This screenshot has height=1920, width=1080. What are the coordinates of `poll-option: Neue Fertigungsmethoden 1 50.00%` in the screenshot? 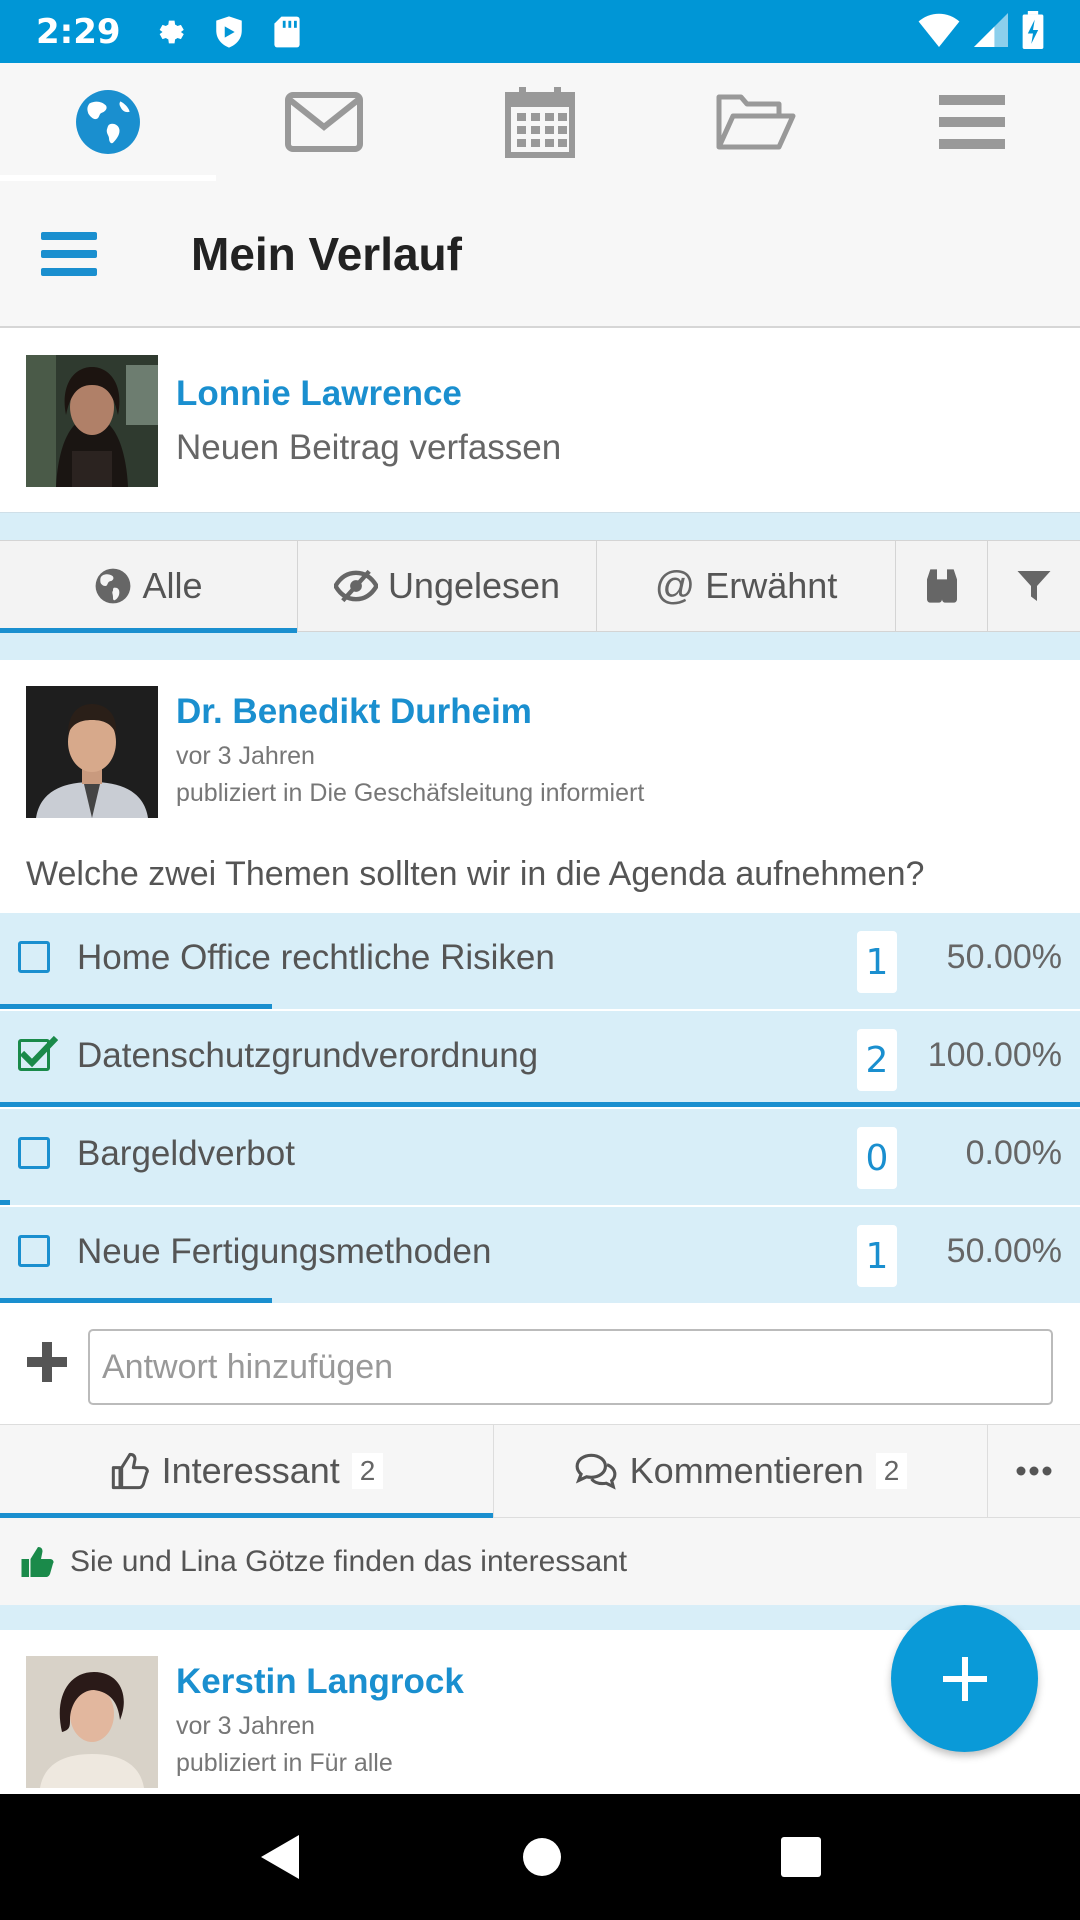 It's located at (540, 1256).